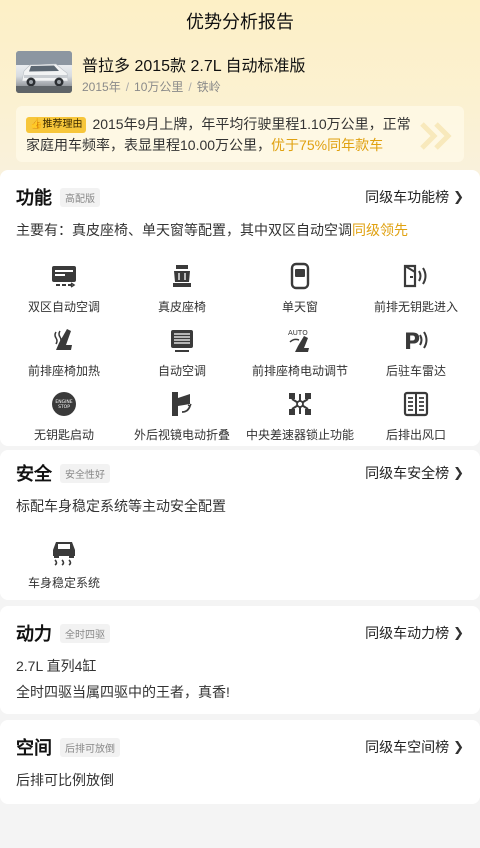 This screenshot has height=848, width=480. I want to click on leather-seat-icon, so click(182, 276).